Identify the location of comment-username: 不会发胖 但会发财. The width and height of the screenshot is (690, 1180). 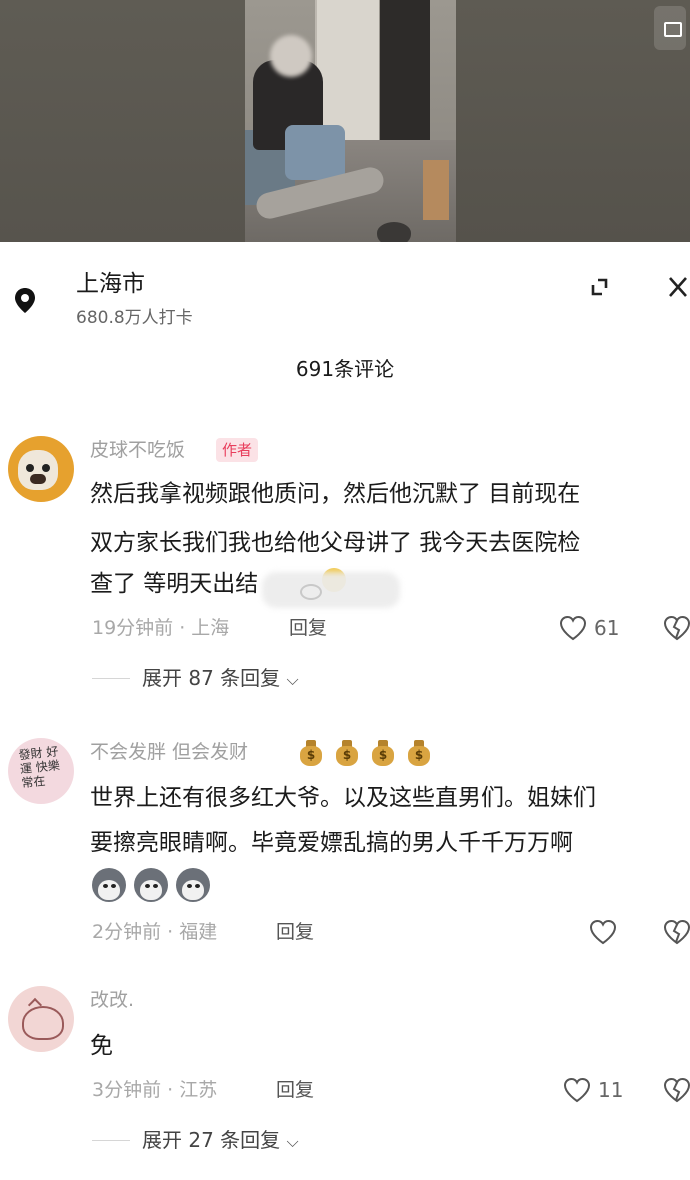
(169, 752).